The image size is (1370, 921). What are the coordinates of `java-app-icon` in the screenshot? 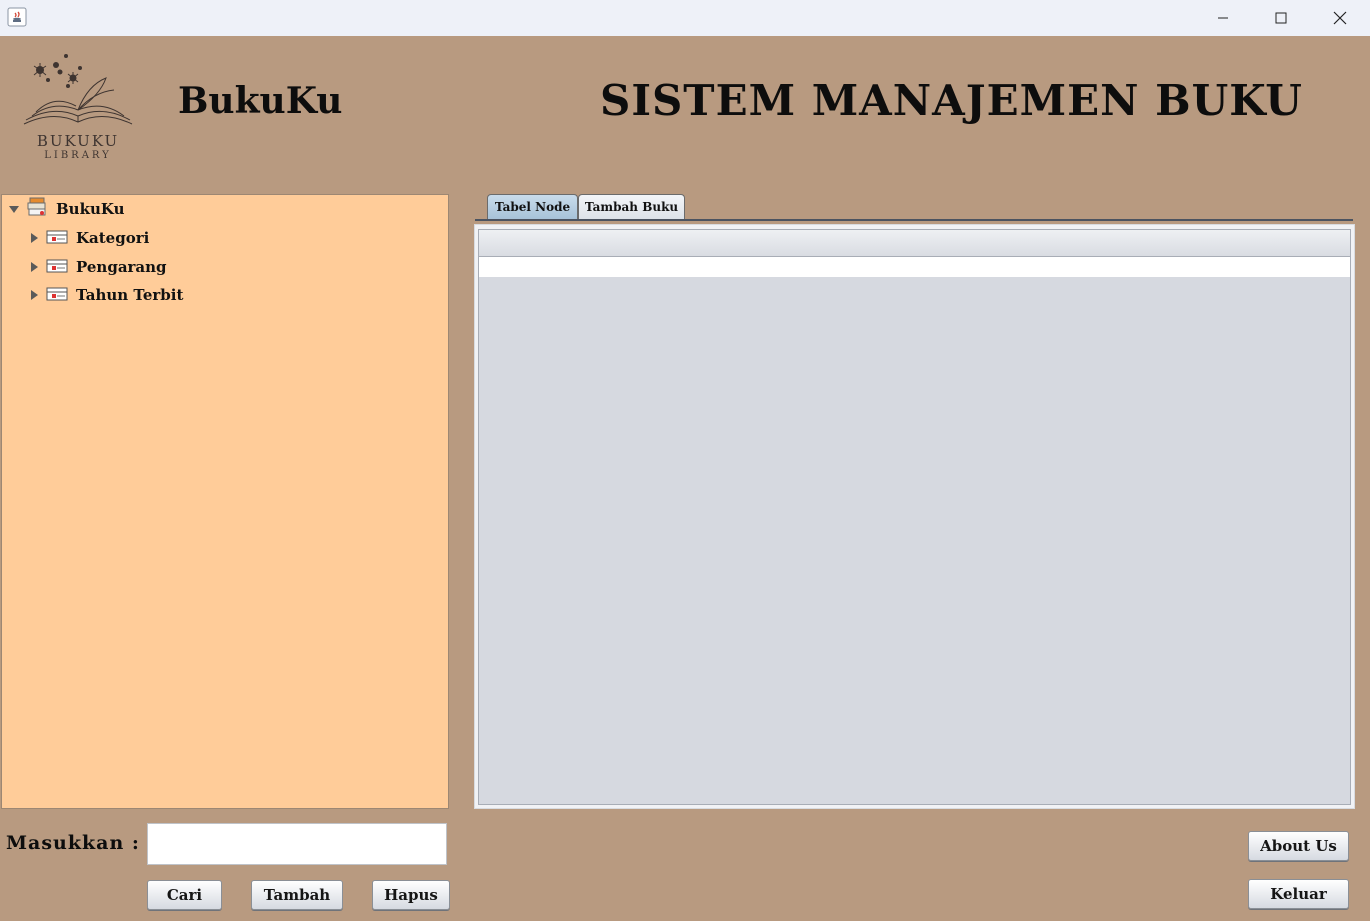 It's located at (17, 17).